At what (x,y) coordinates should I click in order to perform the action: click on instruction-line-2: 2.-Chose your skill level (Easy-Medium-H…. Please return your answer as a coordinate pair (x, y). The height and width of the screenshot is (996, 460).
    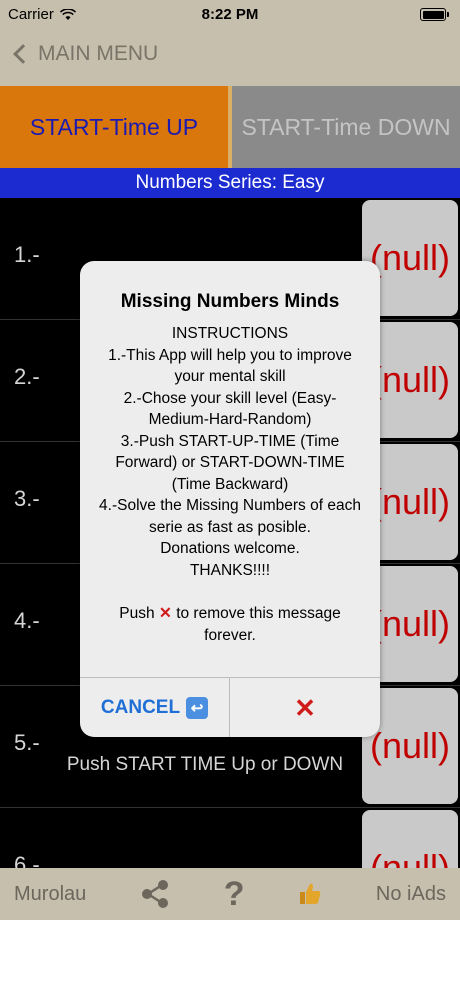
    Looking at the image, I should click on (230, 409).